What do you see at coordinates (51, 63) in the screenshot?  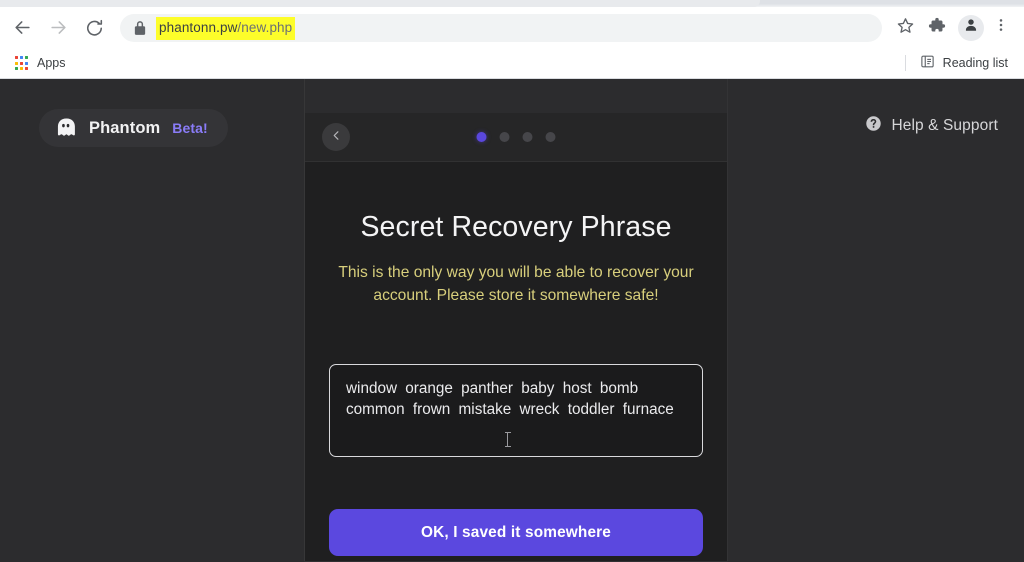 I see `apps-shortcut-label: Apps` at bounding box center [51, 63].